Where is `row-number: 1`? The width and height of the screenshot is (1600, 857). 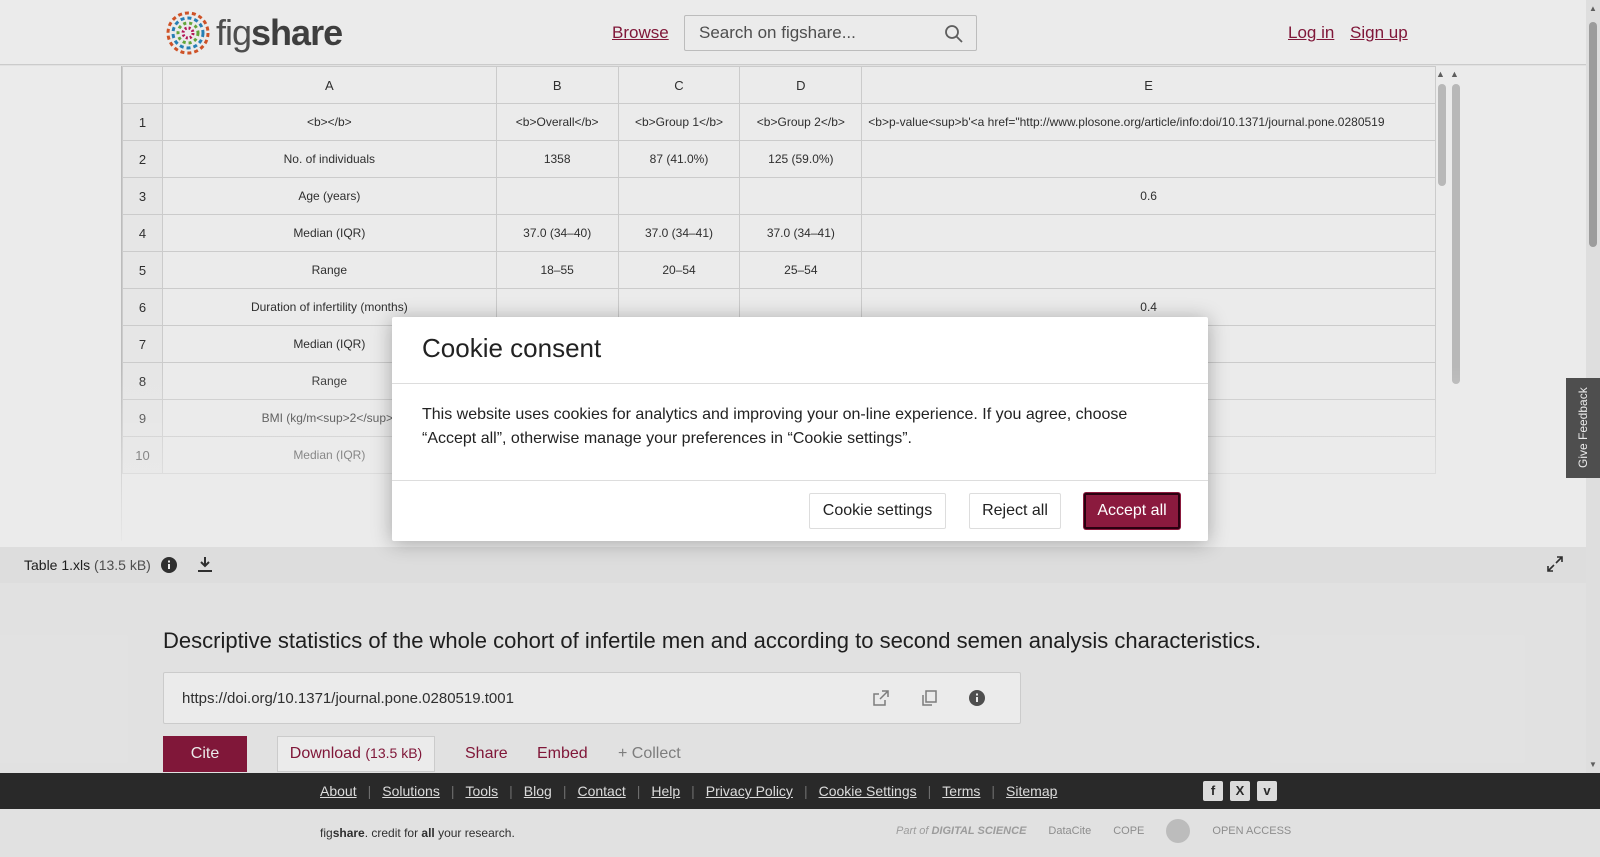 row-number: 1 is located at coordinates (142, 122).